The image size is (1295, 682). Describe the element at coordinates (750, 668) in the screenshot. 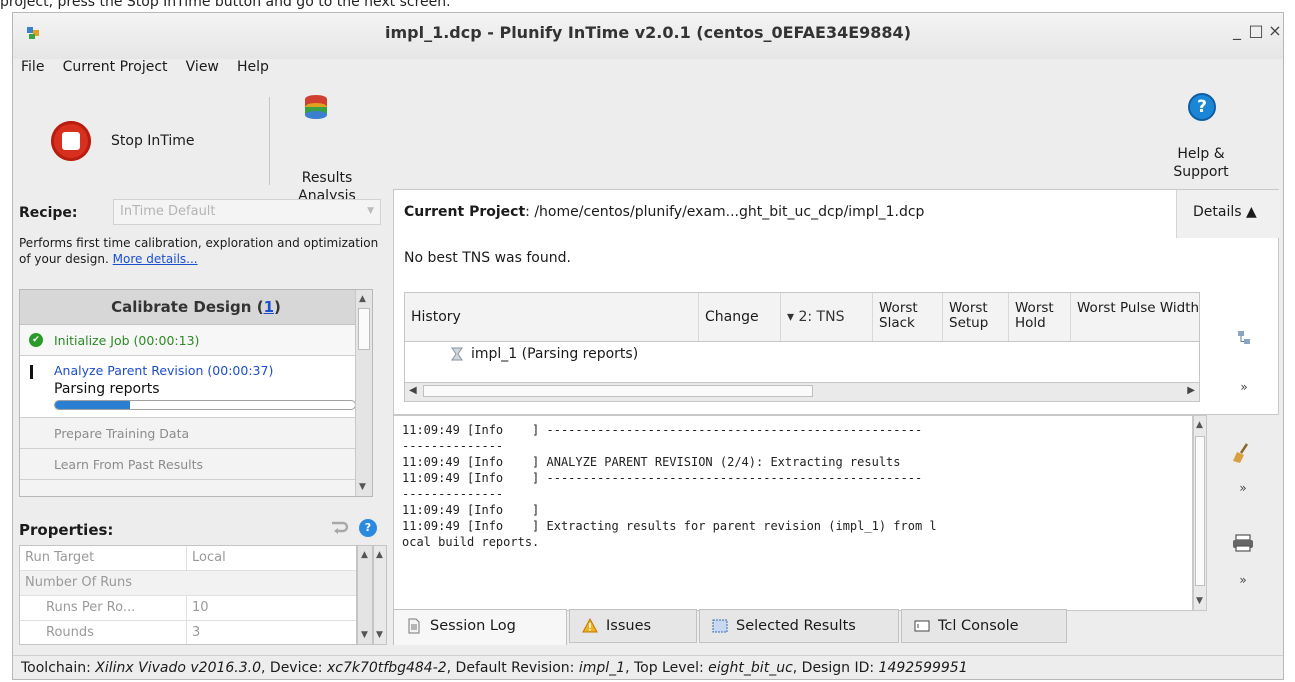

I see `status-top-level: eight_bit_uc` at that location.